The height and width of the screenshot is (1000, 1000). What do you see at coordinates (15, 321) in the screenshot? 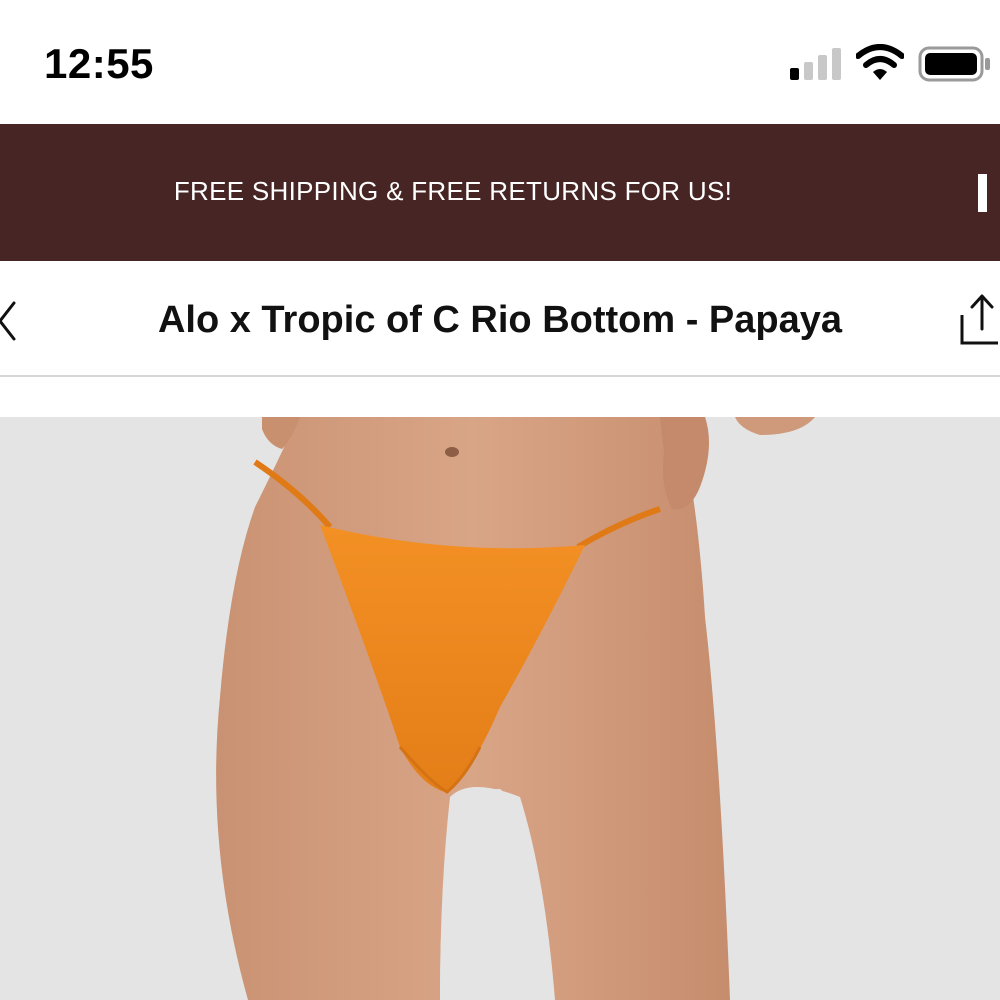
I see `chevron-left-icon` at bounding box center [15, 321].